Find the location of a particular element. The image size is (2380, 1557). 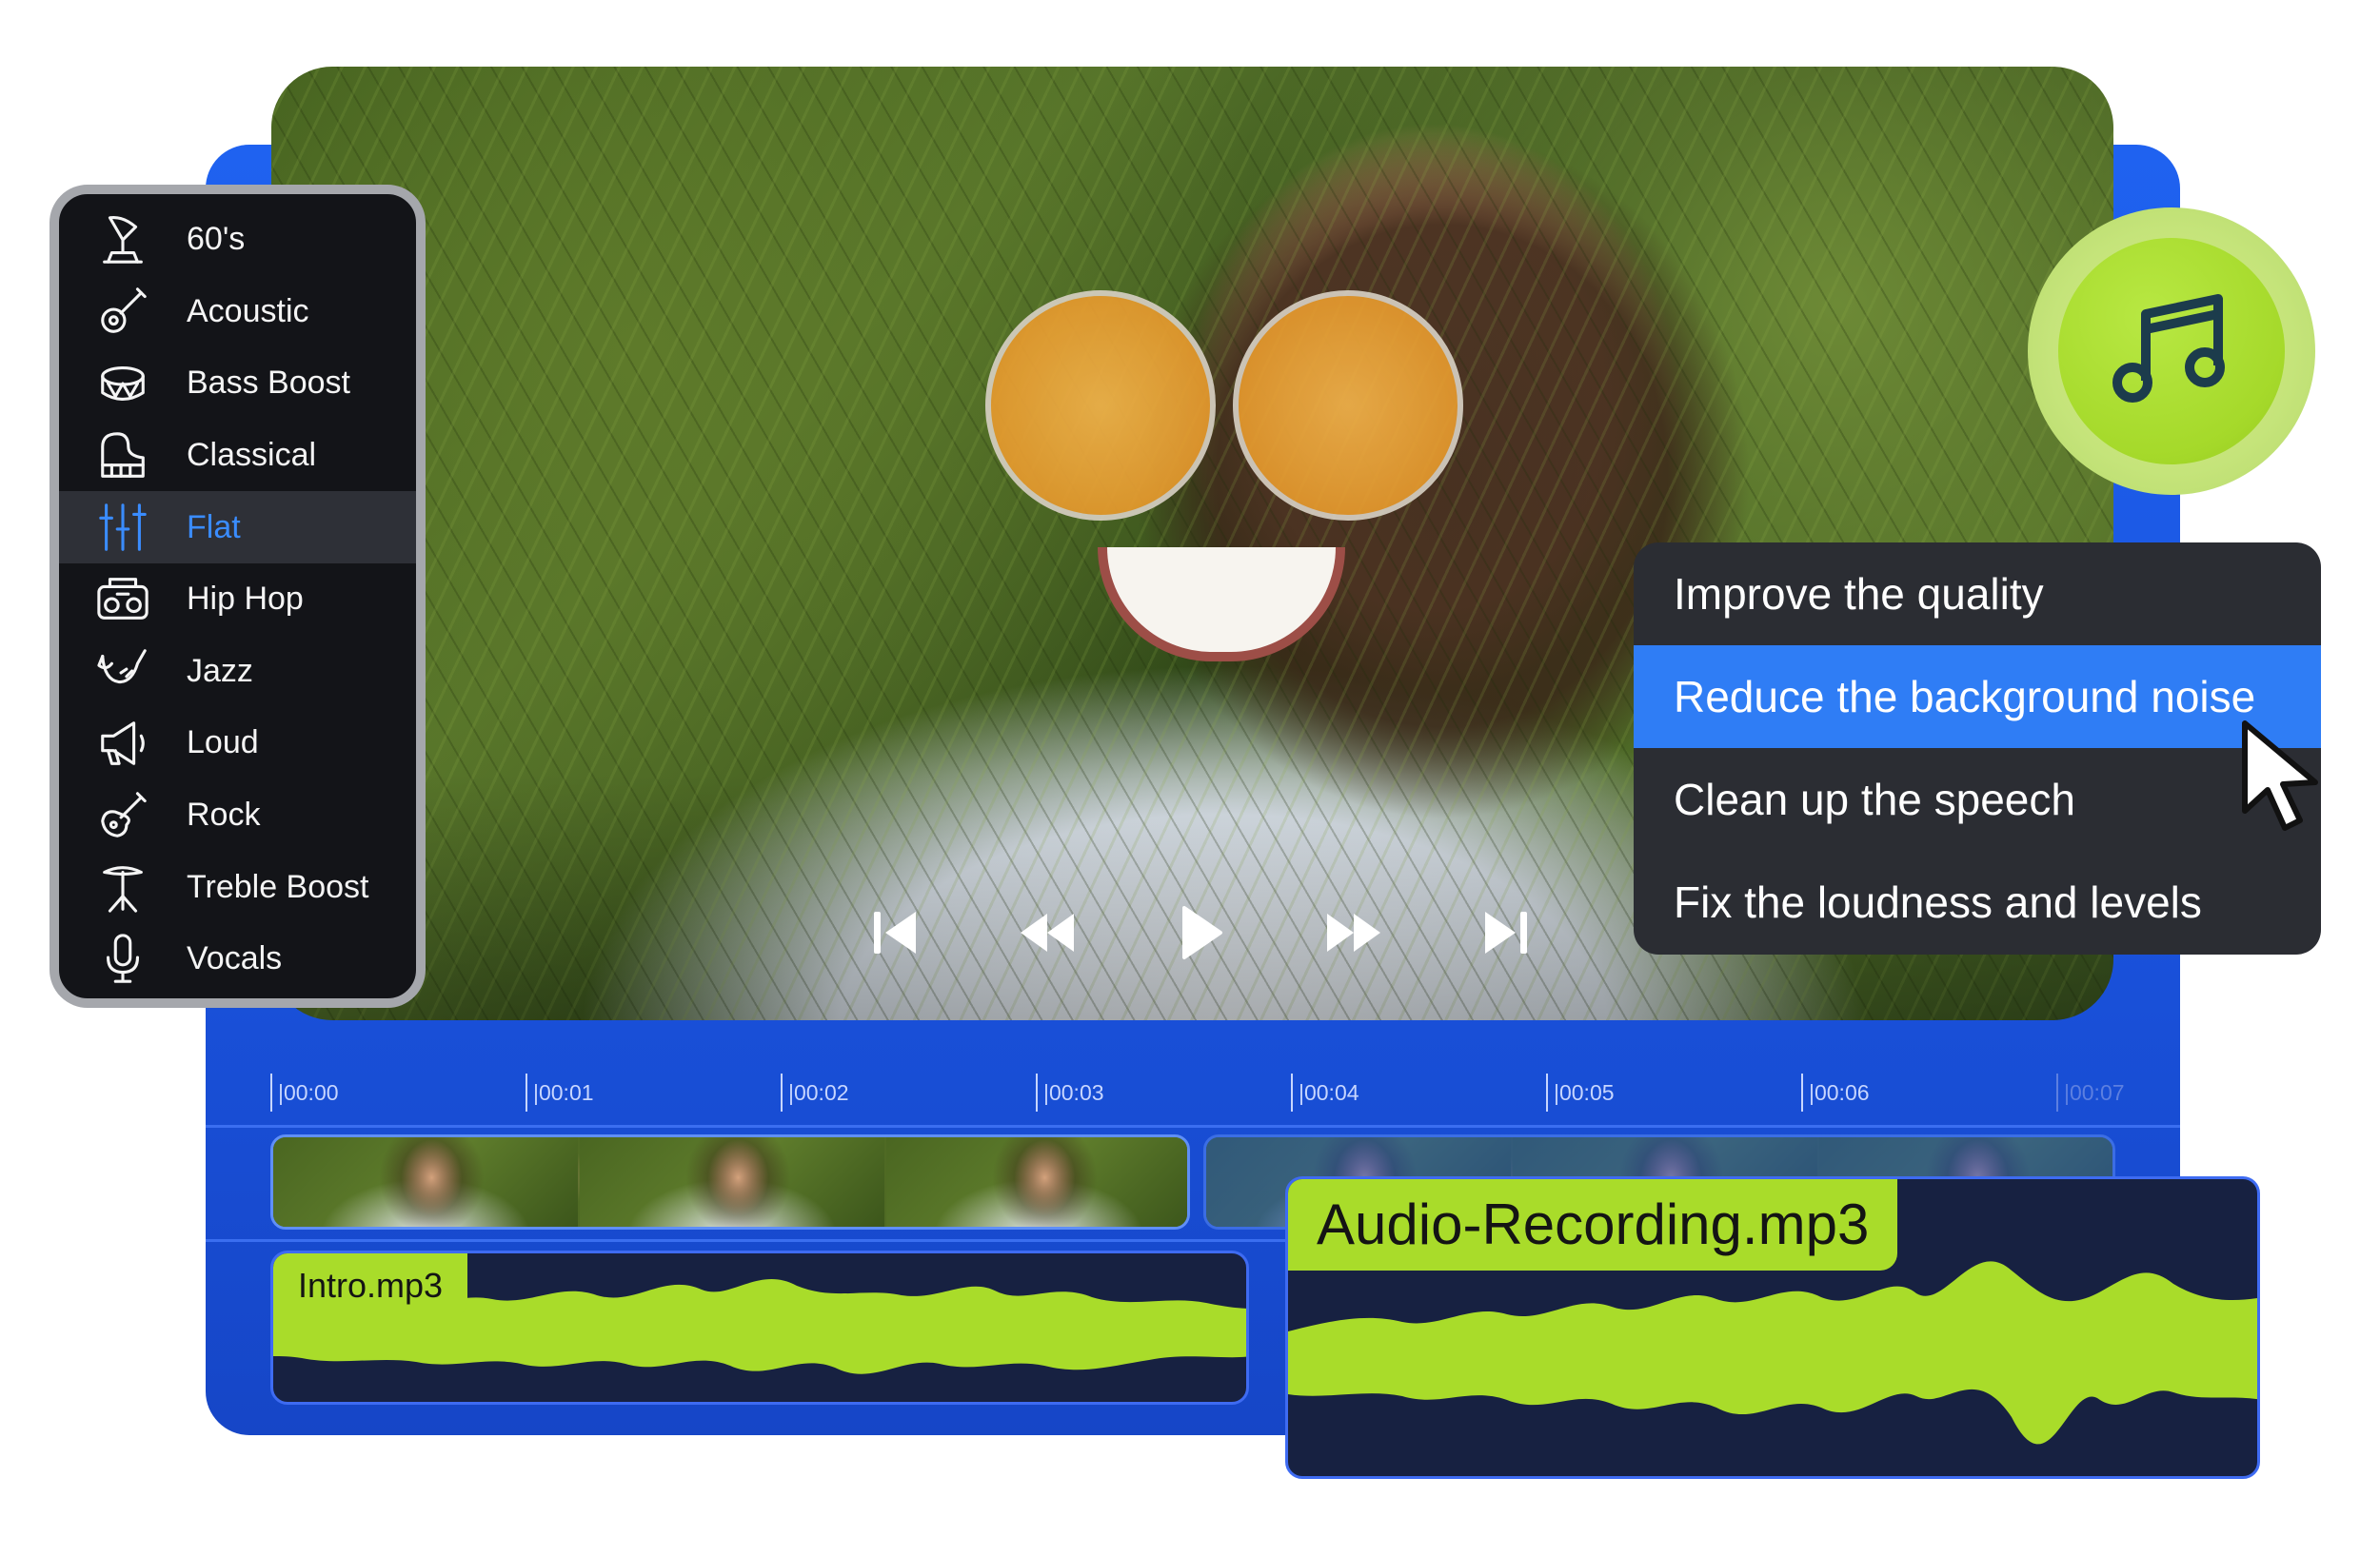

acoustic-guitar-icon is located at coordinates (122, 312).